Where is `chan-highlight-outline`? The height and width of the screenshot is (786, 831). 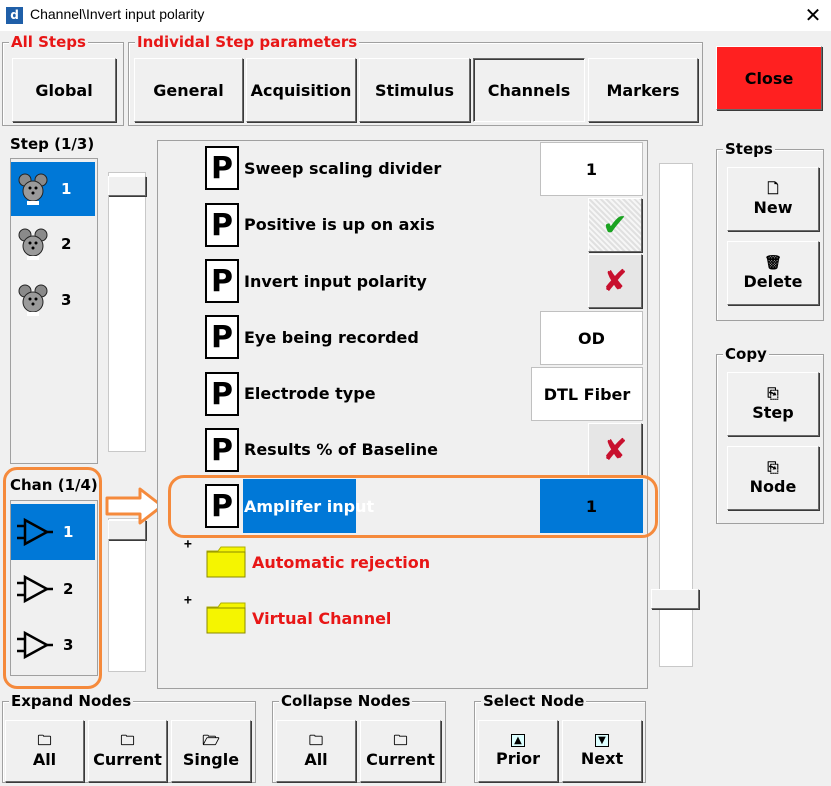
chan-highlight-outline is located at coordinates (52, 578).